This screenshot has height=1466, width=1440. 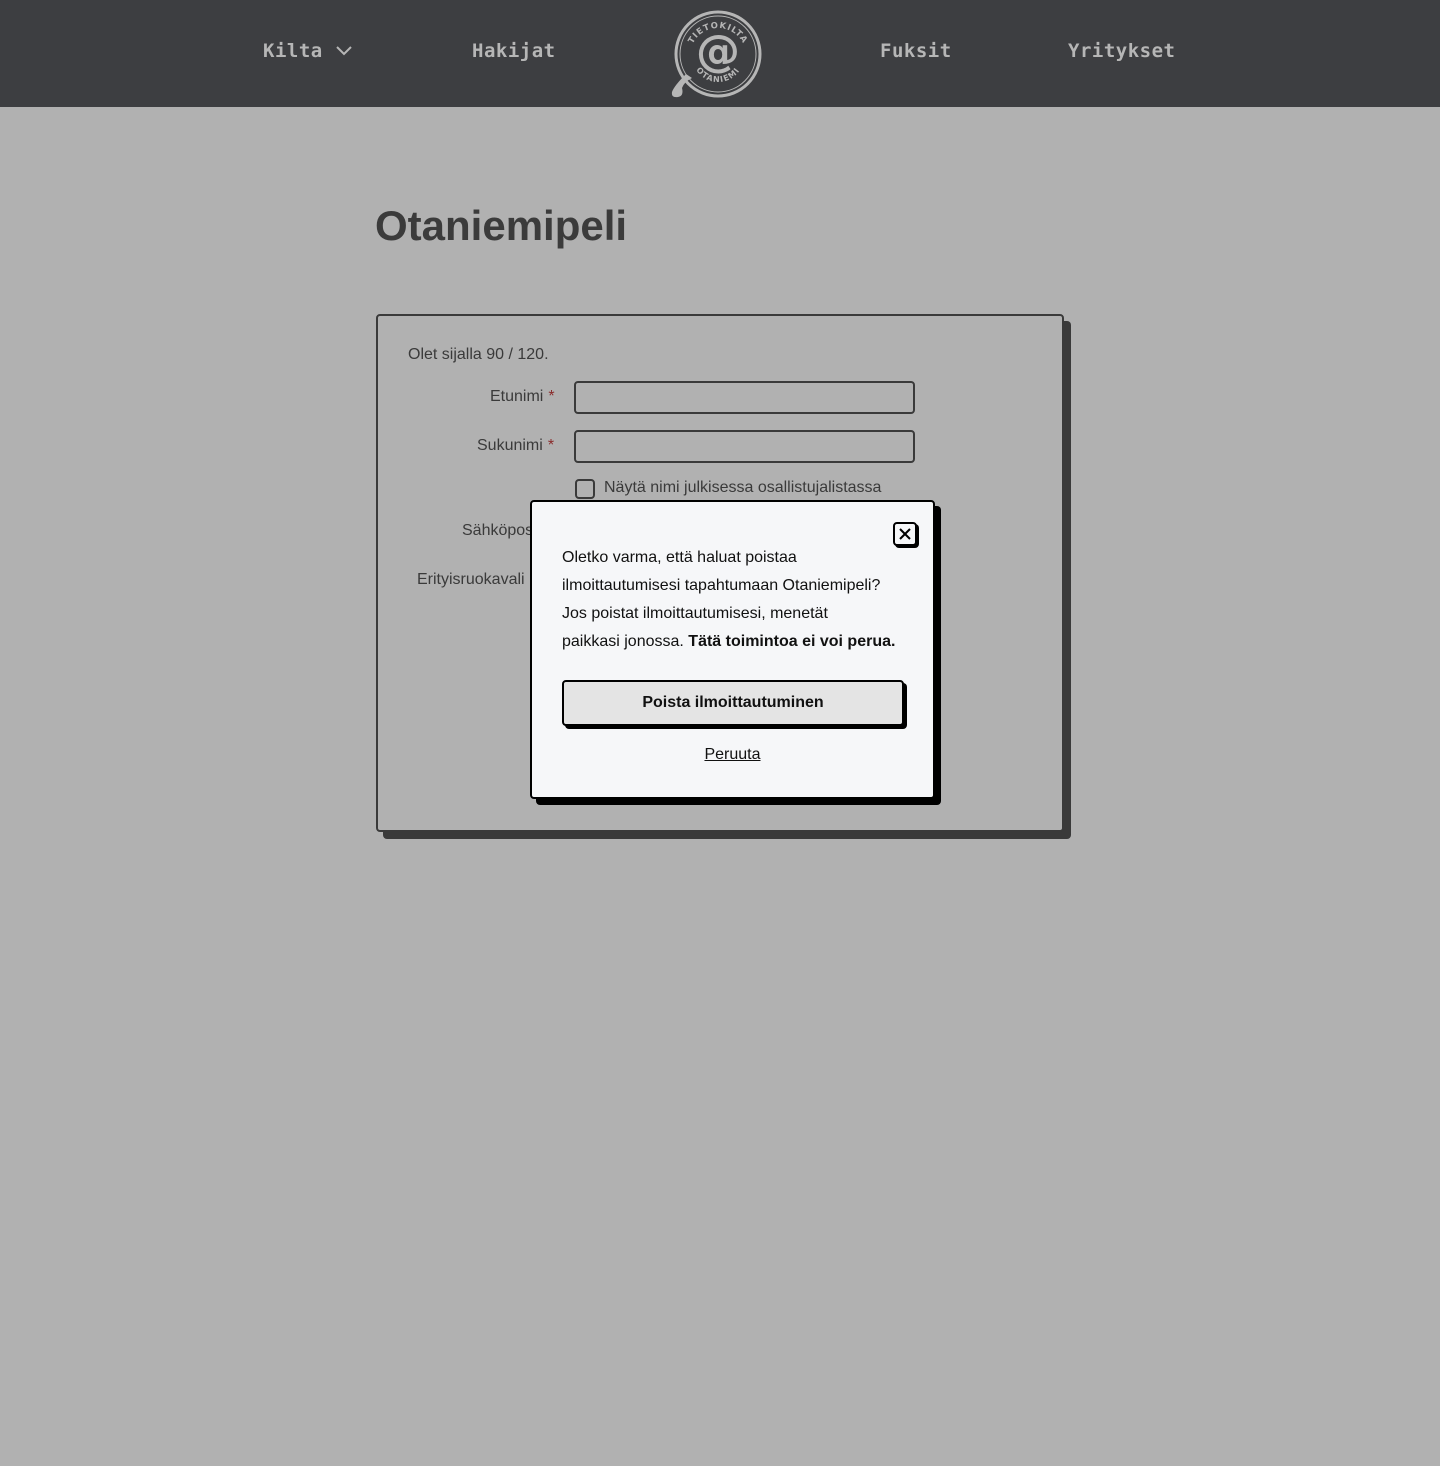 I want to click on delete-registration-button: Poista ilmoittautuminen, so click(x=733, y=703).